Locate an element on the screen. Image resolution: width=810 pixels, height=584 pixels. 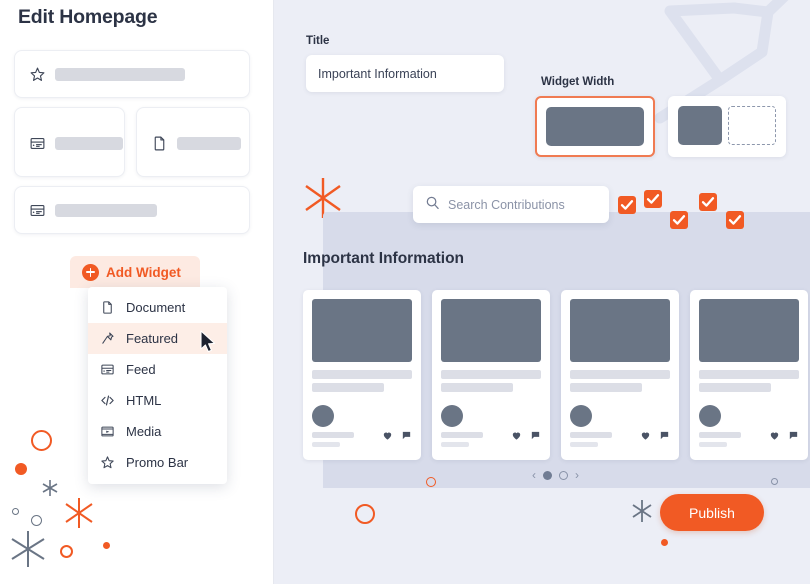
menu-item-label: Promo Bar is located at coordinates (157, 462).